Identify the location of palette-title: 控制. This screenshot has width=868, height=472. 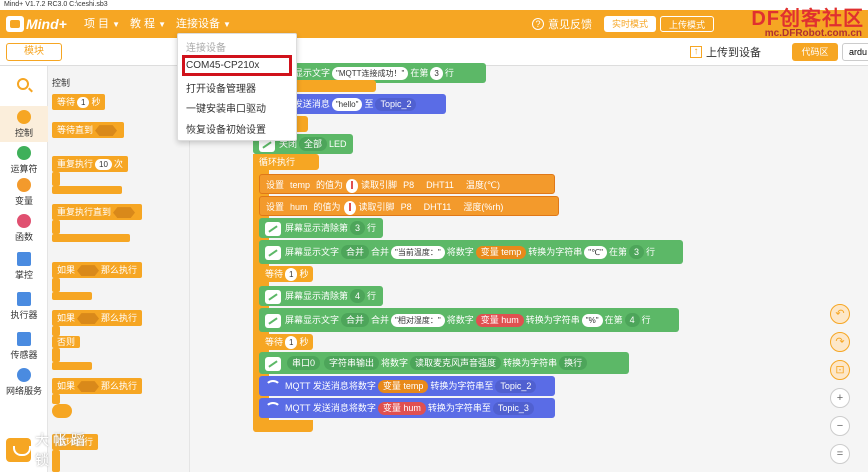
(61, 83).